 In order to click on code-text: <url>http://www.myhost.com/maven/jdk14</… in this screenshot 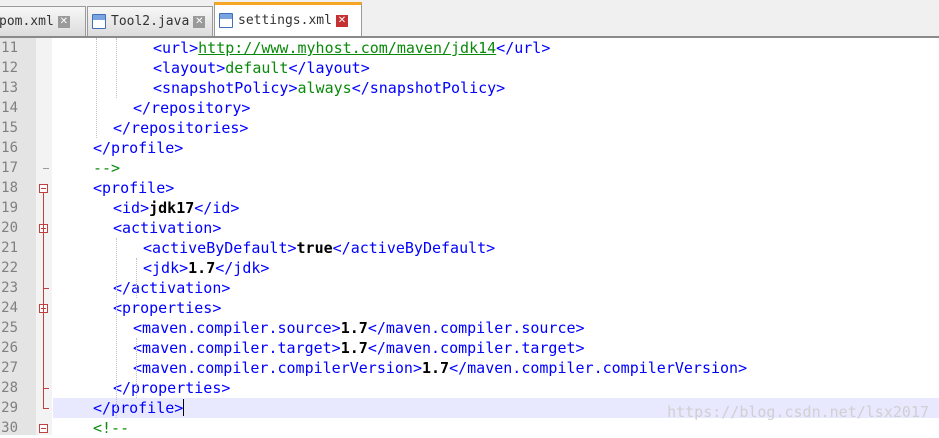, I will do `click(351, 48)`.